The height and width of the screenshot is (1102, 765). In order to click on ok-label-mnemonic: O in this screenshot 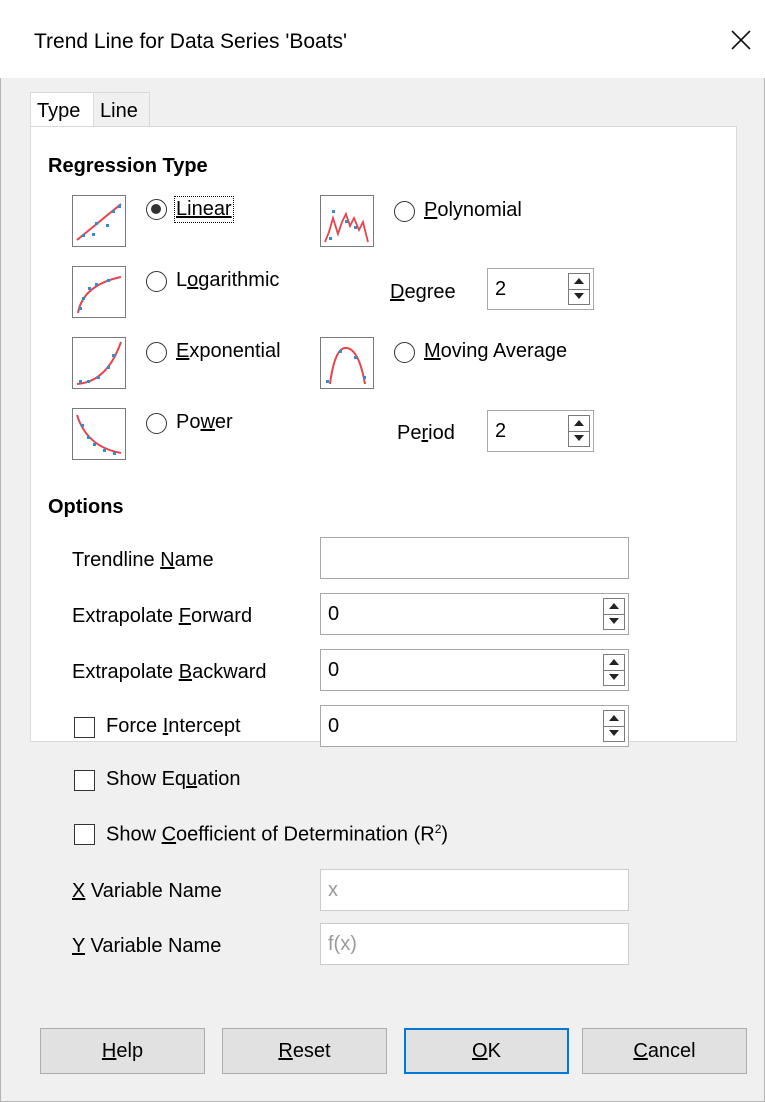, I will do `click(480, 1051)`.